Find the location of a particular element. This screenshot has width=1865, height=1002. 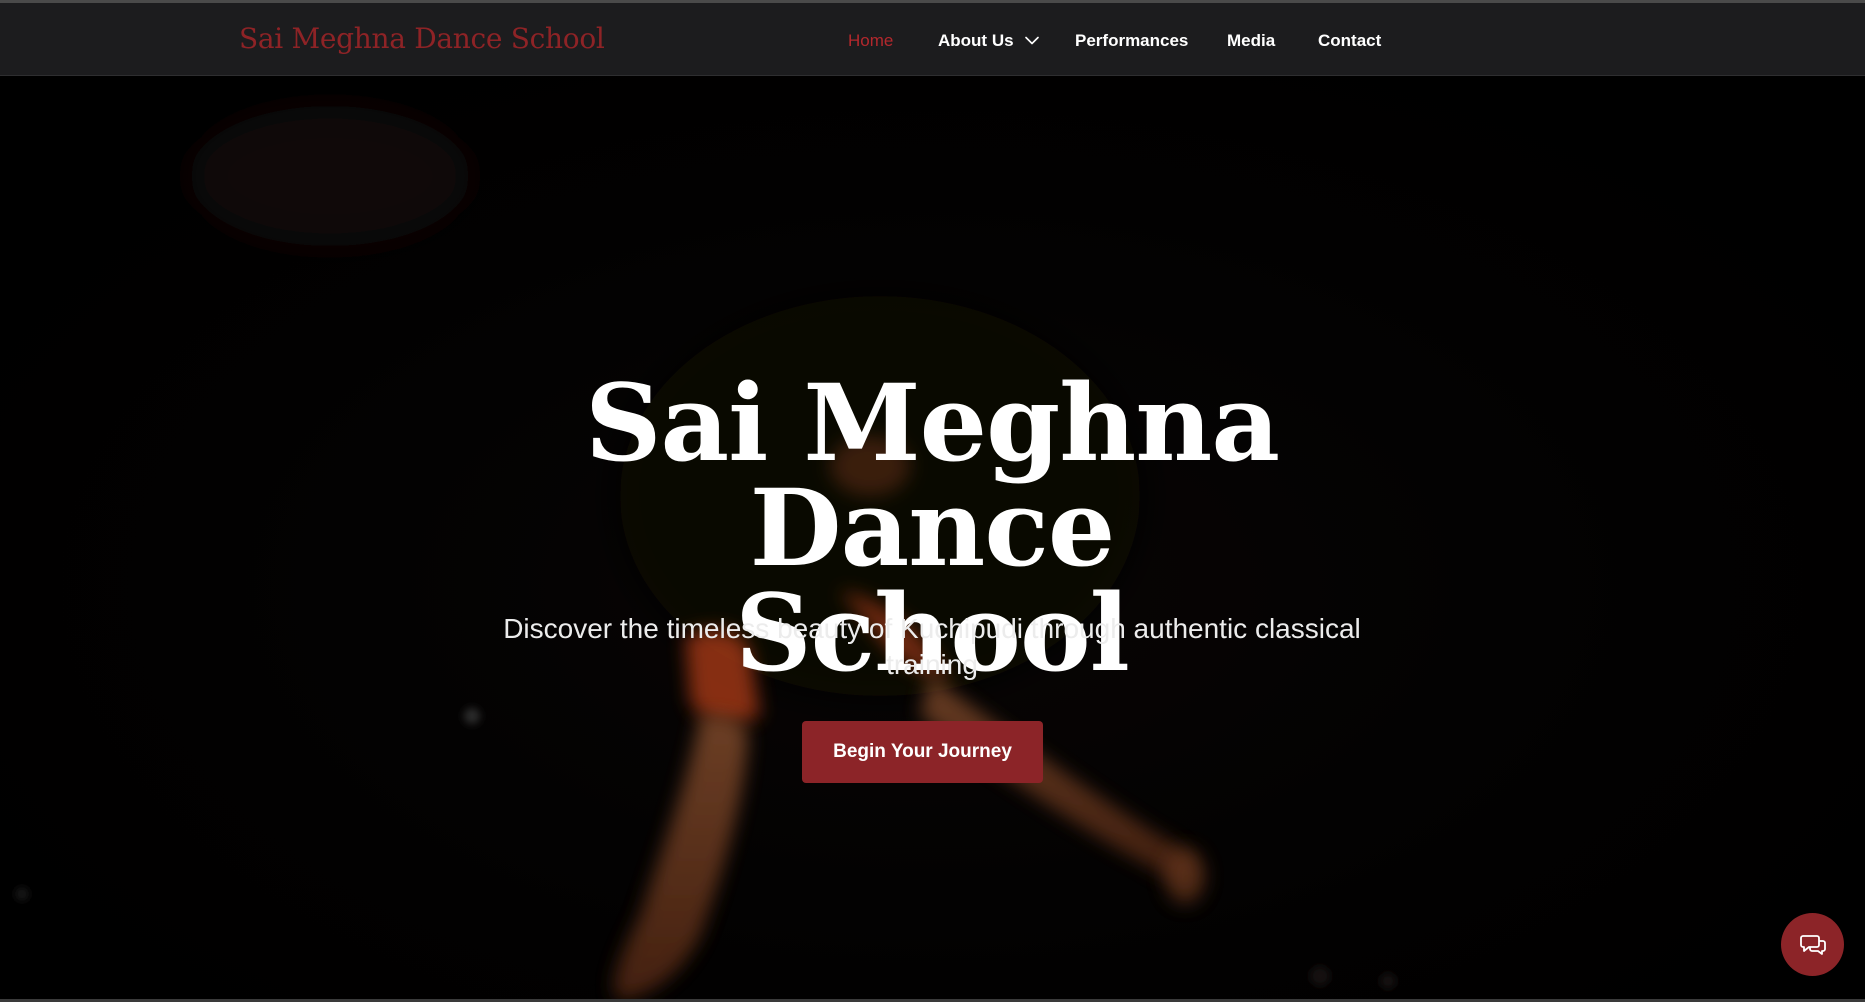

nav-item-about-us: About Us is located at coordinates (989, 41).